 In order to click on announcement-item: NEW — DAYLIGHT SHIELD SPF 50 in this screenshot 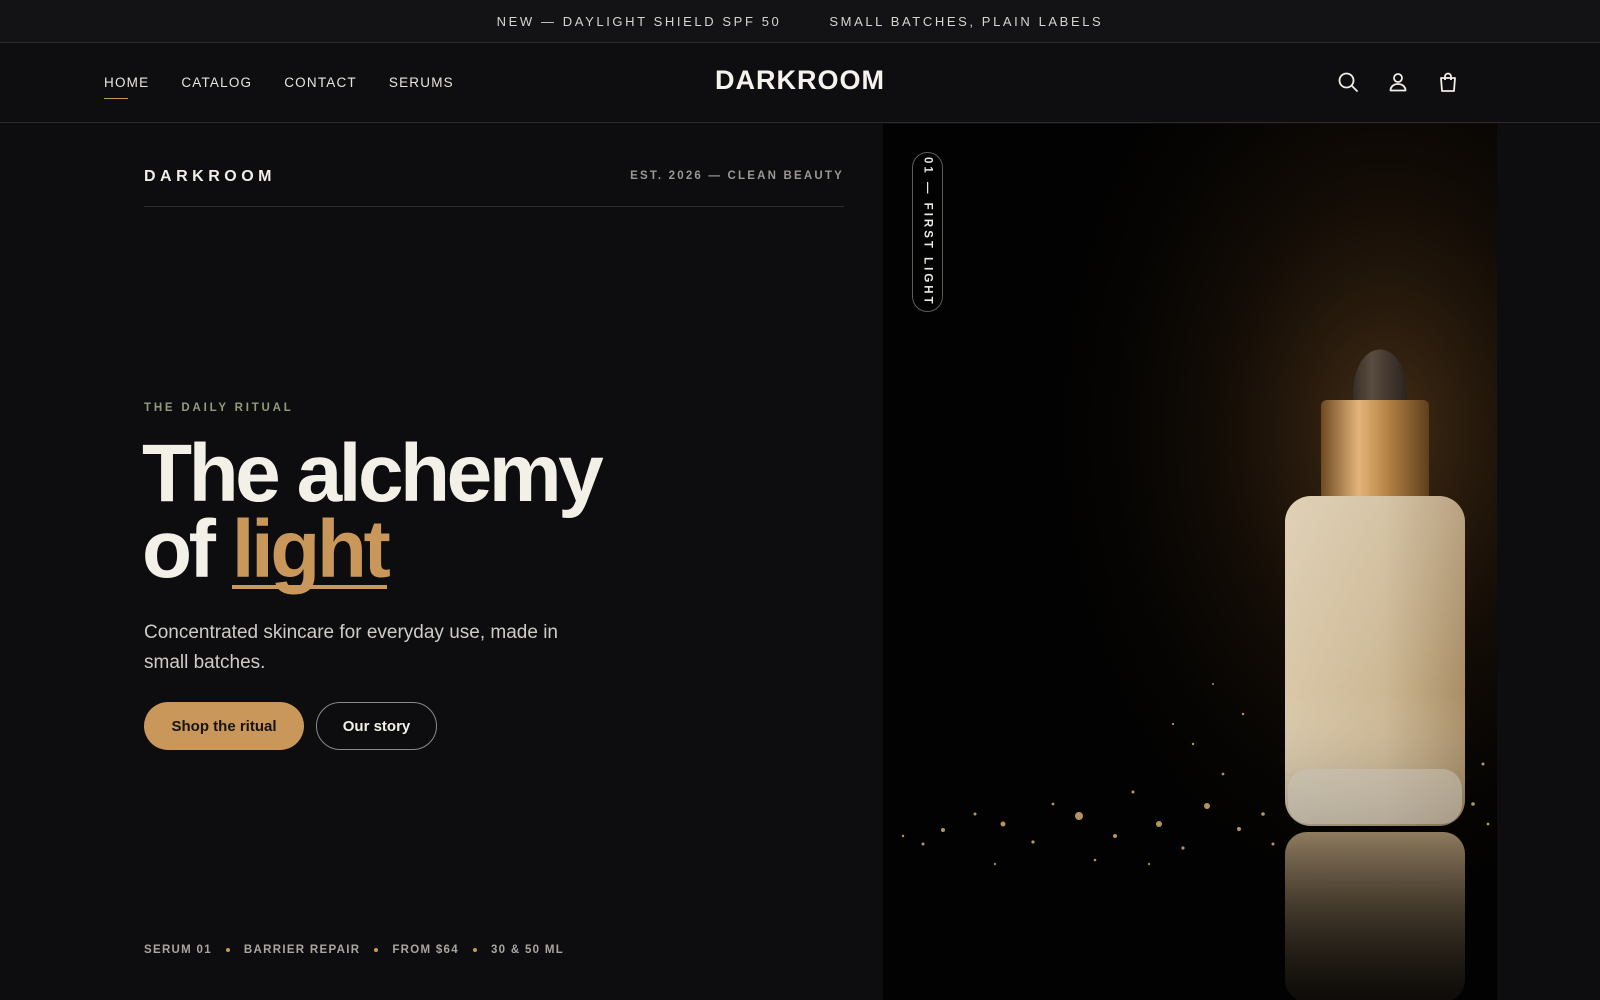, I will do `click(639, 21)`.